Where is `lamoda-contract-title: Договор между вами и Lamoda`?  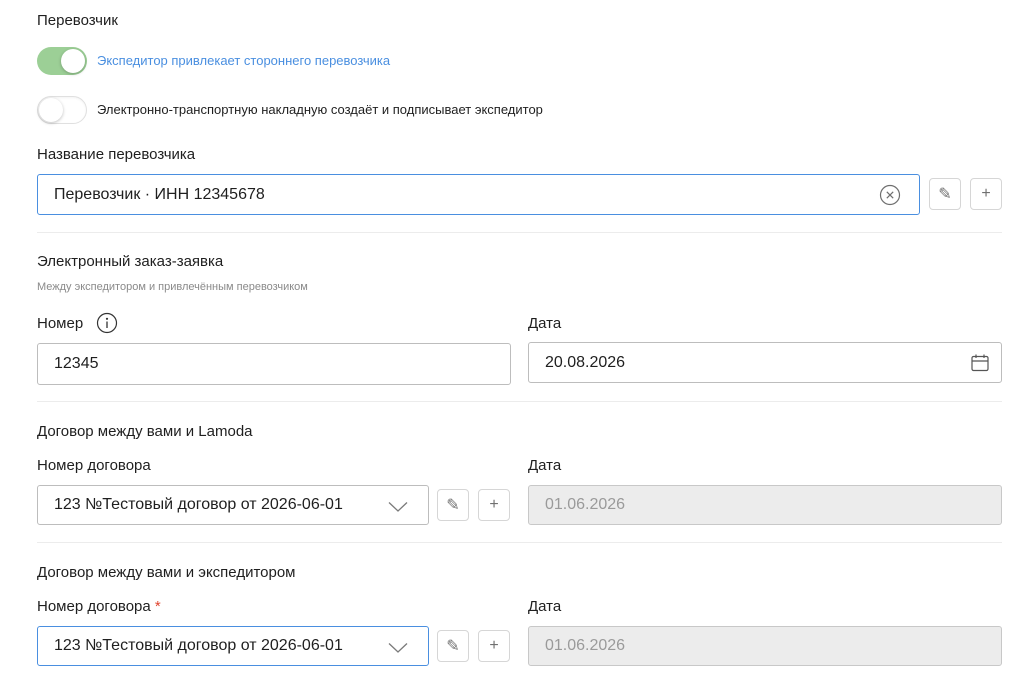
lamoda-contract-title: Договор между вами и Lamoda is located at coordinates (145, 431).